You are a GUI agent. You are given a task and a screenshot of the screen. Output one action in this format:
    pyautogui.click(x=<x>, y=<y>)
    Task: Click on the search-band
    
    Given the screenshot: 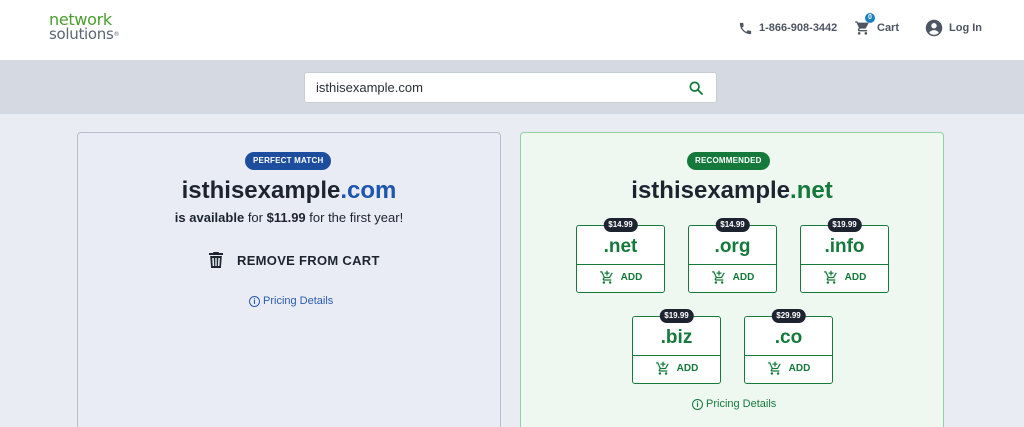 What is the action you would take?
    pyautogui.click(x=512, y=87)
    